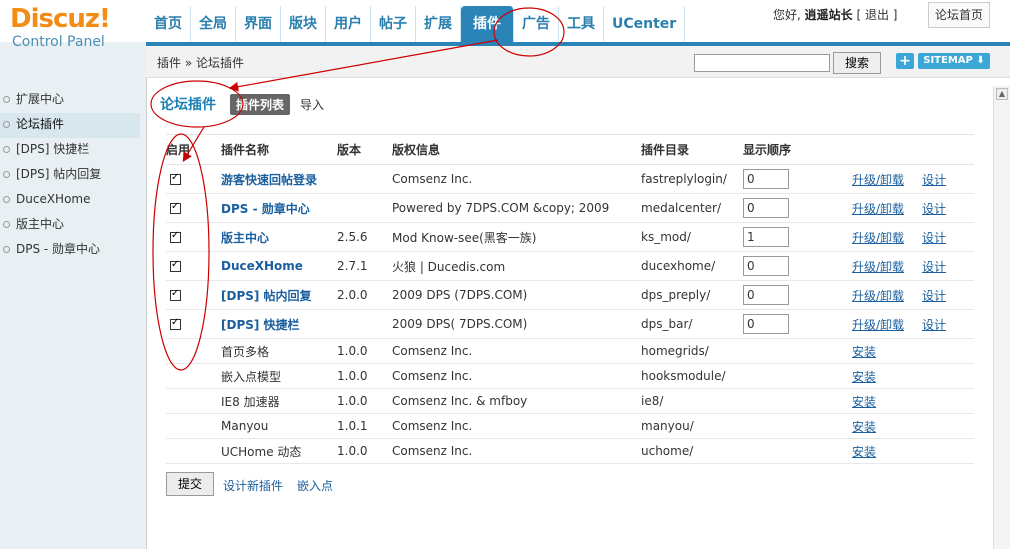 This screenshot has height=549, width=1010. What do you see at coordinates (60, 19) in the screenshot?
I see `logo-text: Discuz!` at bounding box center [60, 19].